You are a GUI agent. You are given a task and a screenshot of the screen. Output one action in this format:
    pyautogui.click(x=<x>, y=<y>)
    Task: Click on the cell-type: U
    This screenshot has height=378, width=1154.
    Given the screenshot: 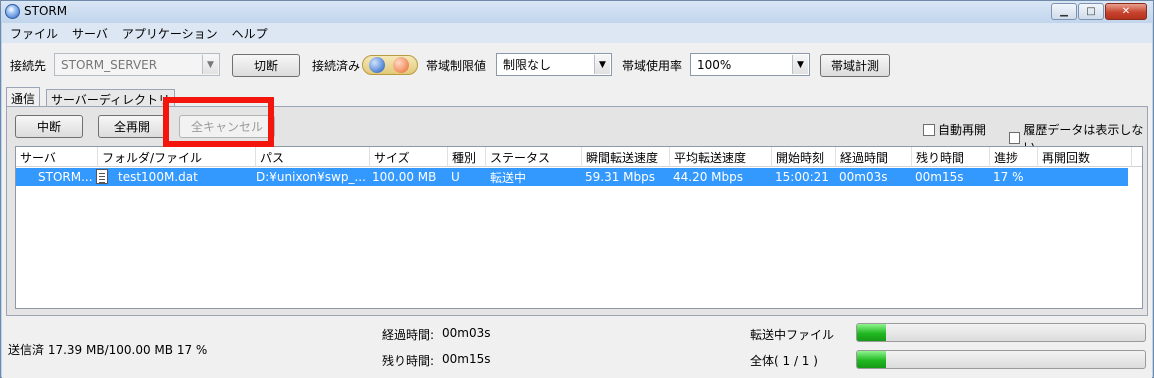 What is the action you would take?
    pyautogui.click(x=455, y=177)
    